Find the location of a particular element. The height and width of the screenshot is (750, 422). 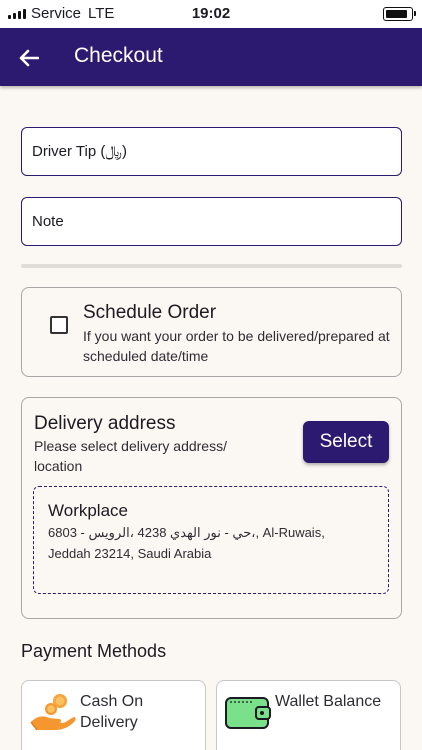

delivery-address-title: Delivery address is located at coordinates (105, 423).